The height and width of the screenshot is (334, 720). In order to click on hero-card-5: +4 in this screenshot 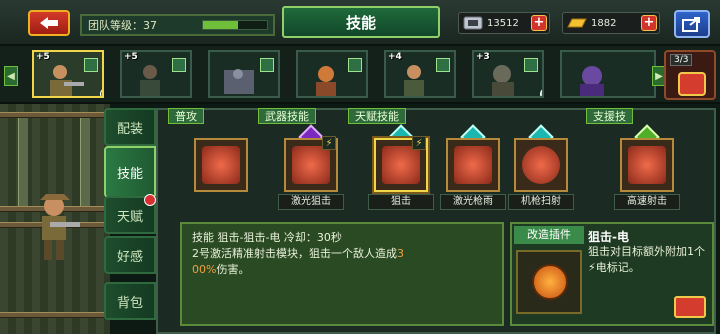, I will do `click(420, 74)`.